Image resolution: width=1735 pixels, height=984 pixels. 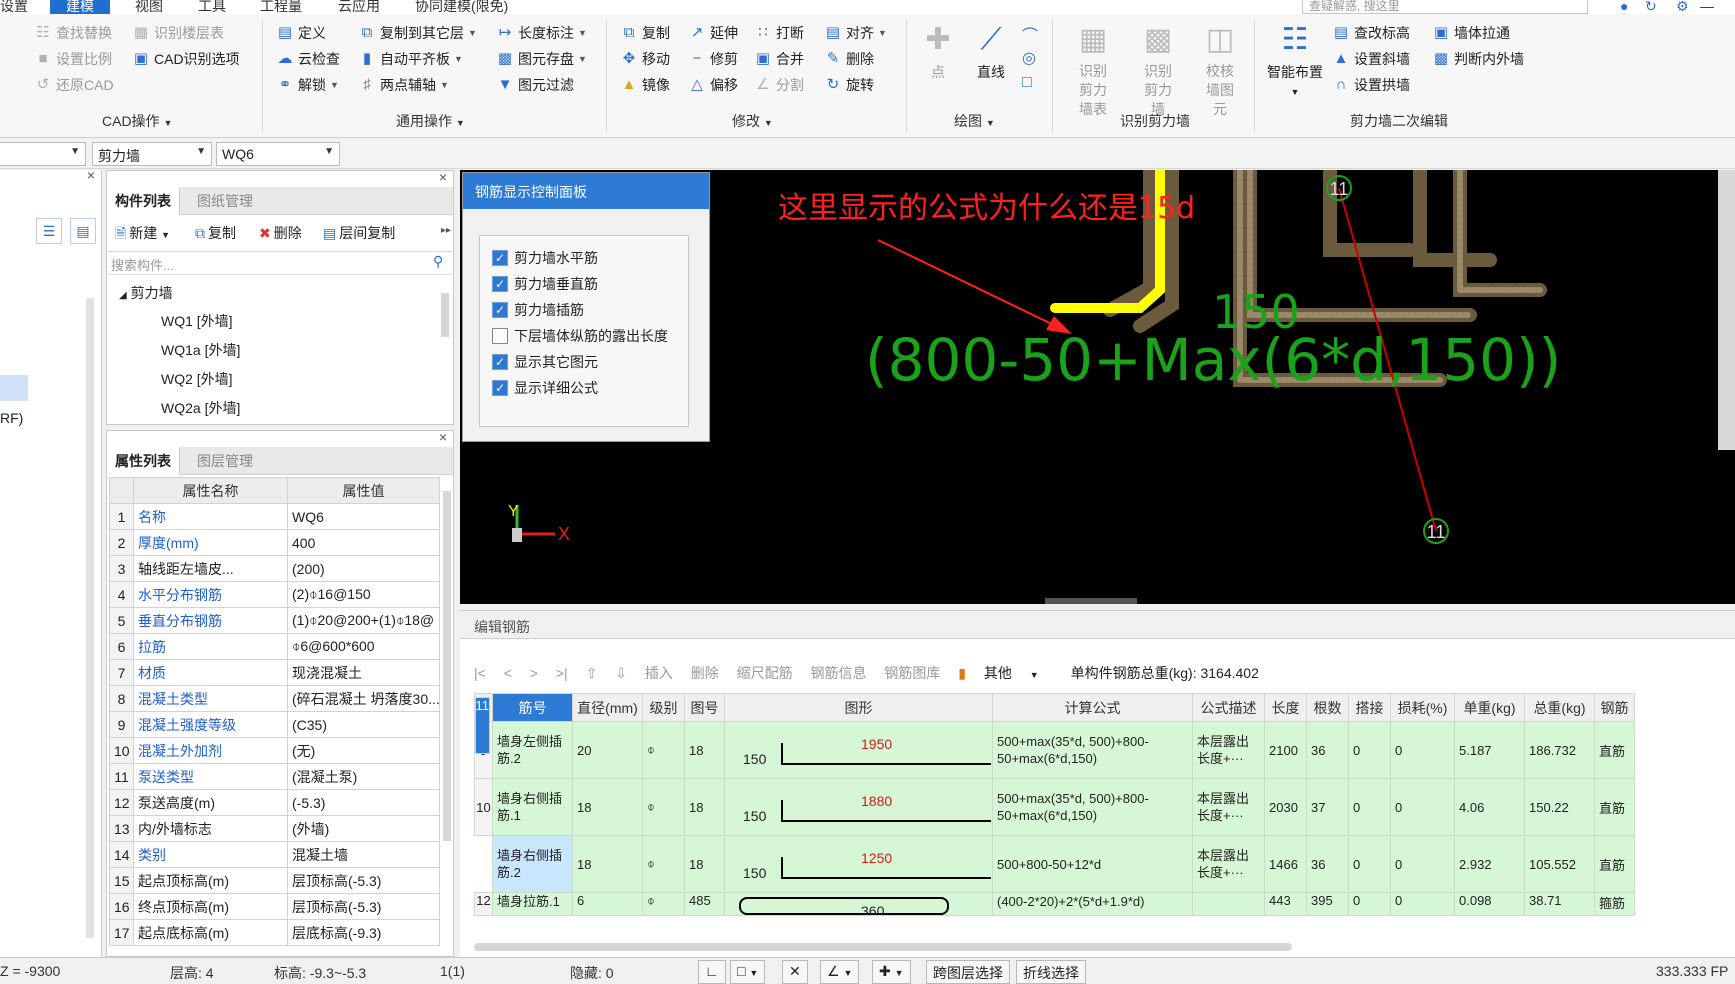 What do you see at coordinates (274, 906) in the screenshot?
I see `property-row: 16 终点顶标高(m) 层顶标高(-5.3)` at bounding box center [274, 906].